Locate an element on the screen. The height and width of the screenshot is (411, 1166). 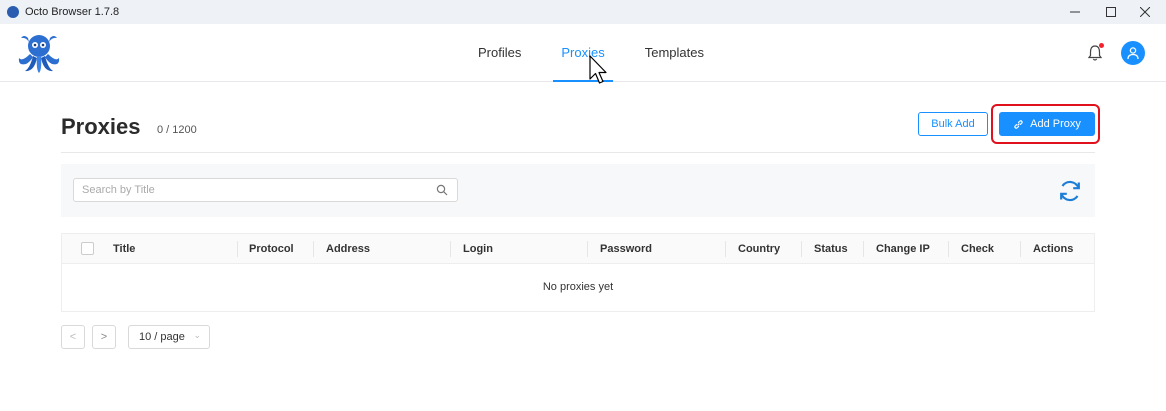
user-avatar is located at coordinates (1133, 53).